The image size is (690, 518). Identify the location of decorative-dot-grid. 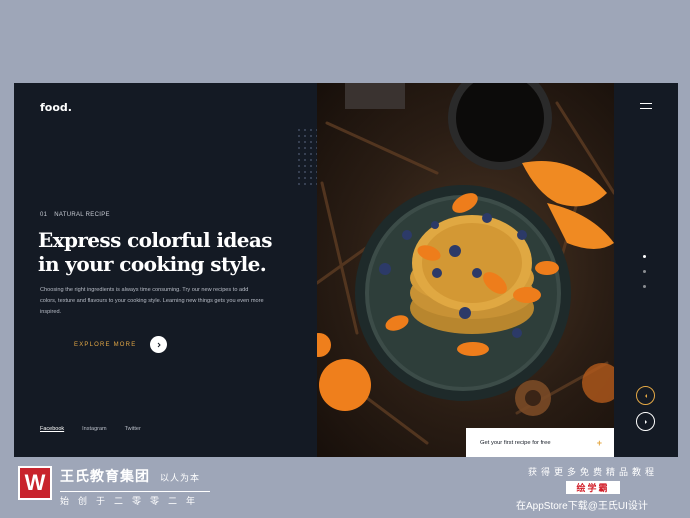
(307, 157).